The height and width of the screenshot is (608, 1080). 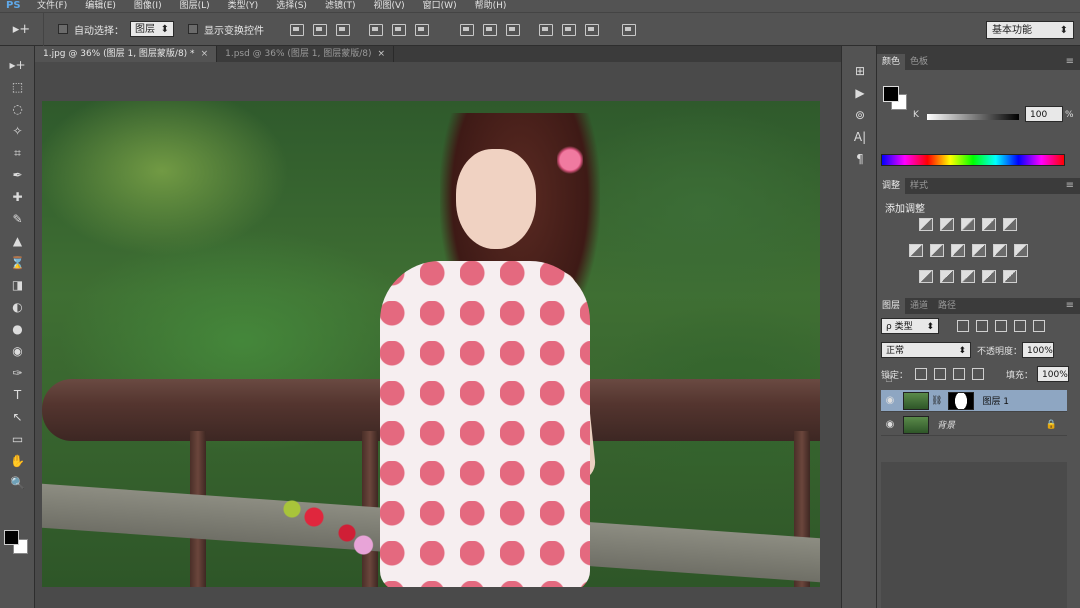 What do you see at coordinates (100, 6) in the screenshot?
I see `menu-edit: 编辑(E)` at bounding box center [100, 6].